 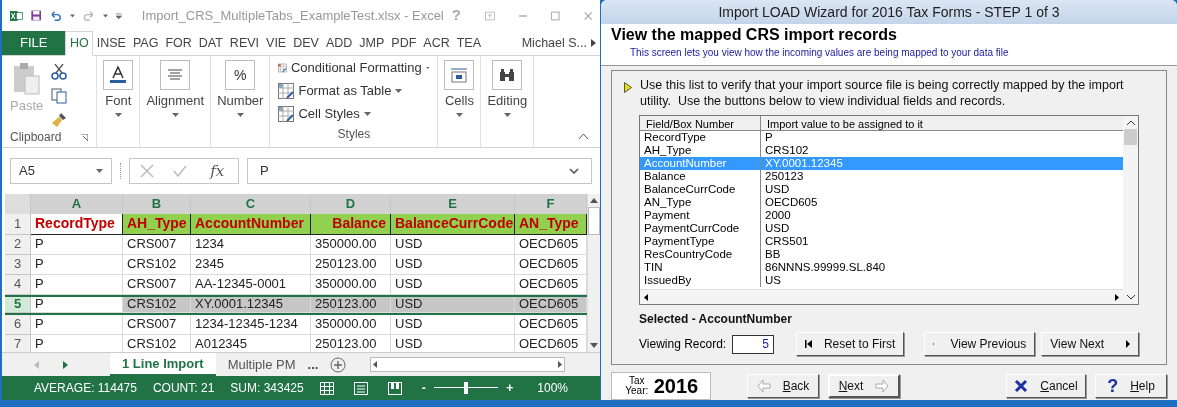 I want to click on zoom-in-button: +, so click(x=510, y=388).